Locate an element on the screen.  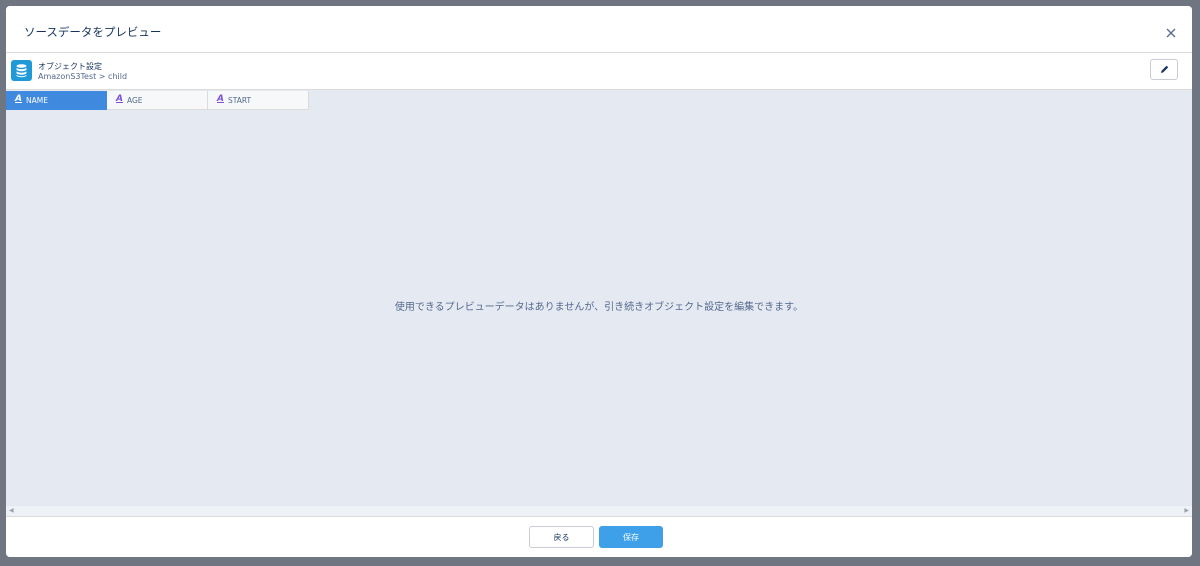
pencil-icon is located at coordinates (1165, 69).